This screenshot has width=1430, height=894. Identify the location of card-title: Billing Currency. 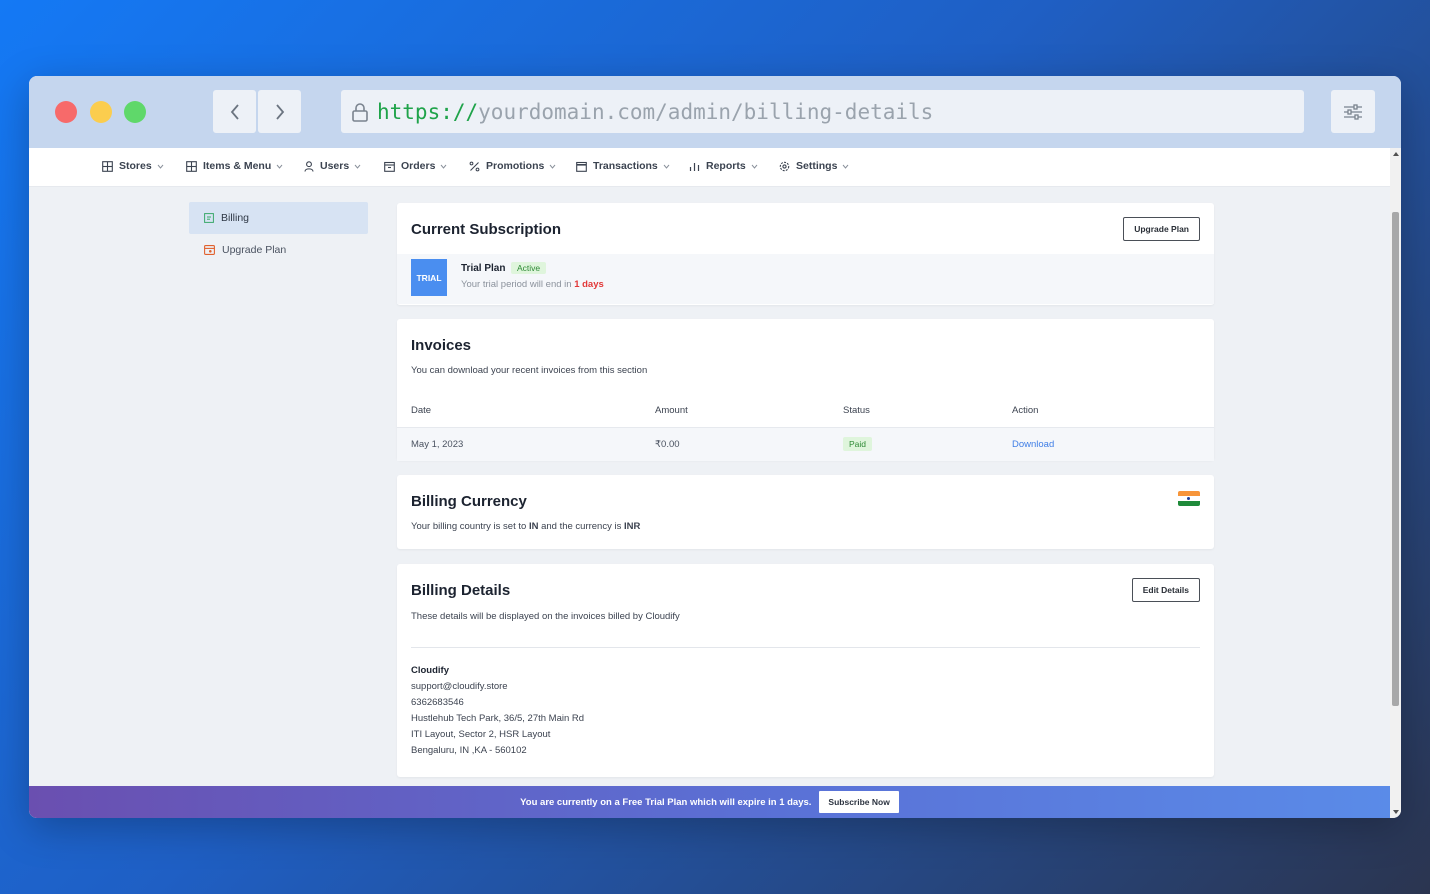
(469, 501).